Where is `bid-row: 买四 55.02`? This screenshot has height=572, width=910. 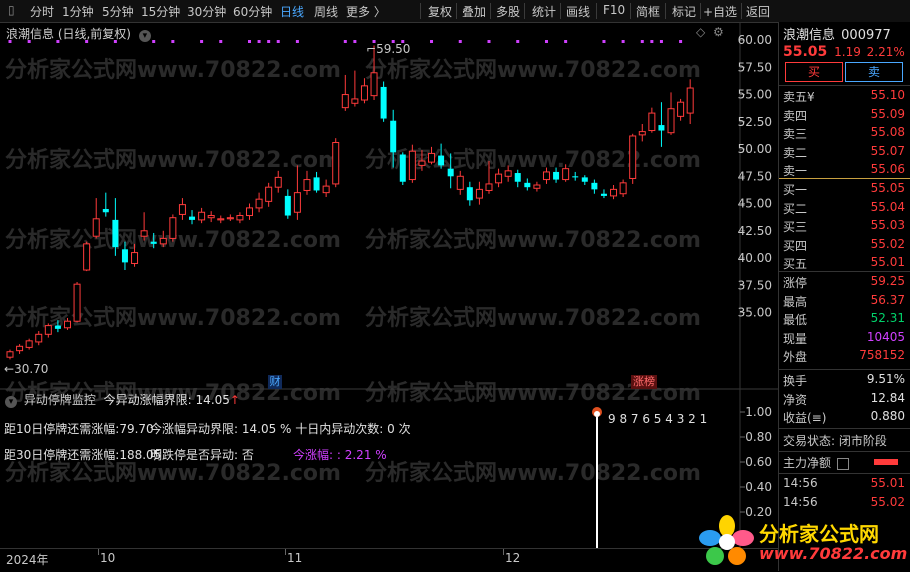 bid-row: 买四 55.02 is located at coordinates (845, 246).